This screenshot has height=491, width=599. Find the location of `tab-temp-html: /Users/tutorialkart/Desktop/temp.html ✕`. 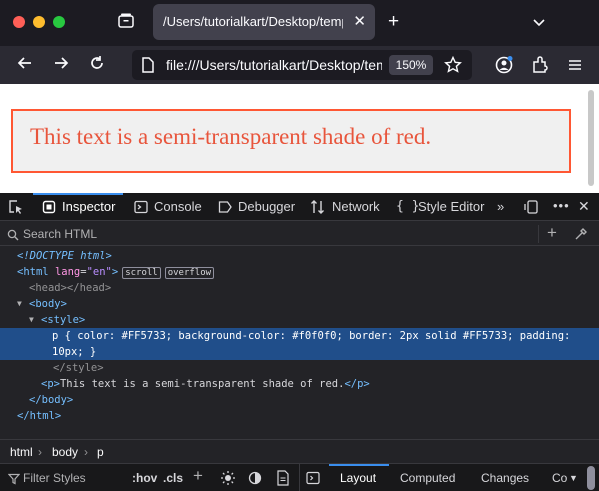

tab-temp-html: /Users/tutorialkart/Desktop/temp.html ✕ is located at coordinates (264, 22).